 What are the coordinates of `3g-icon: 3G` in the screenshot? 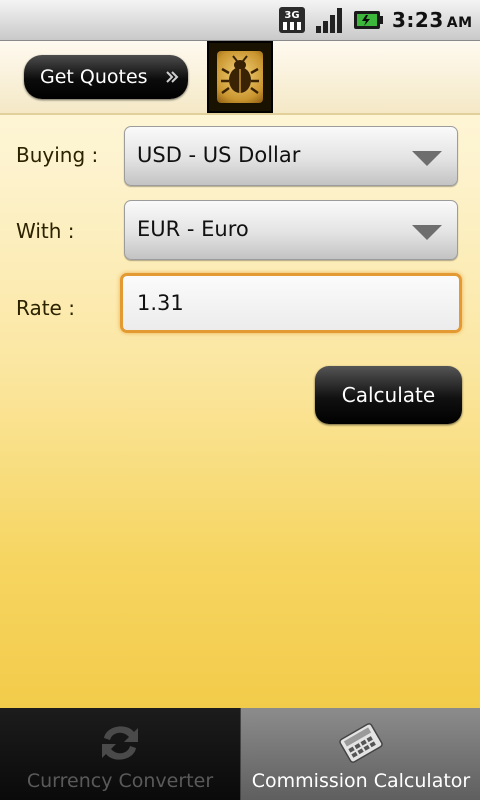 It's located at (292, 20).